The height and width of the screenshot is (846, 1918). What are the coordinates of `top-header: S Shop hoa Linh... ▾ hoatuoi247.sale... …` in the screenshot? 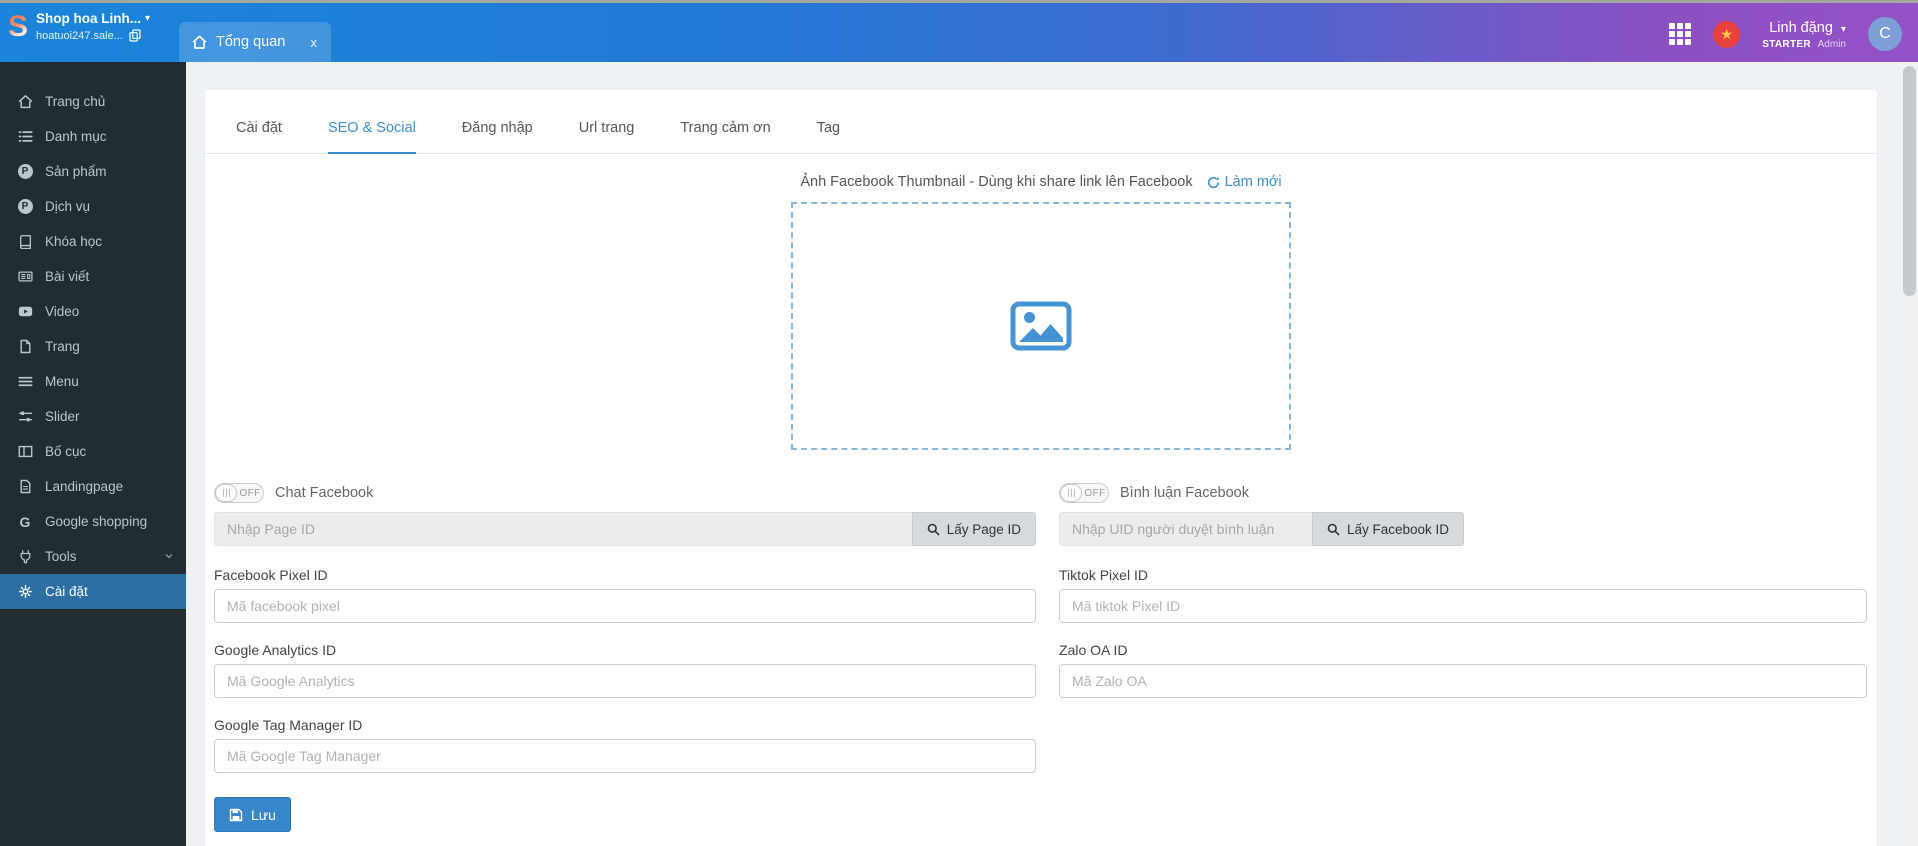 It's located at (959, 31).